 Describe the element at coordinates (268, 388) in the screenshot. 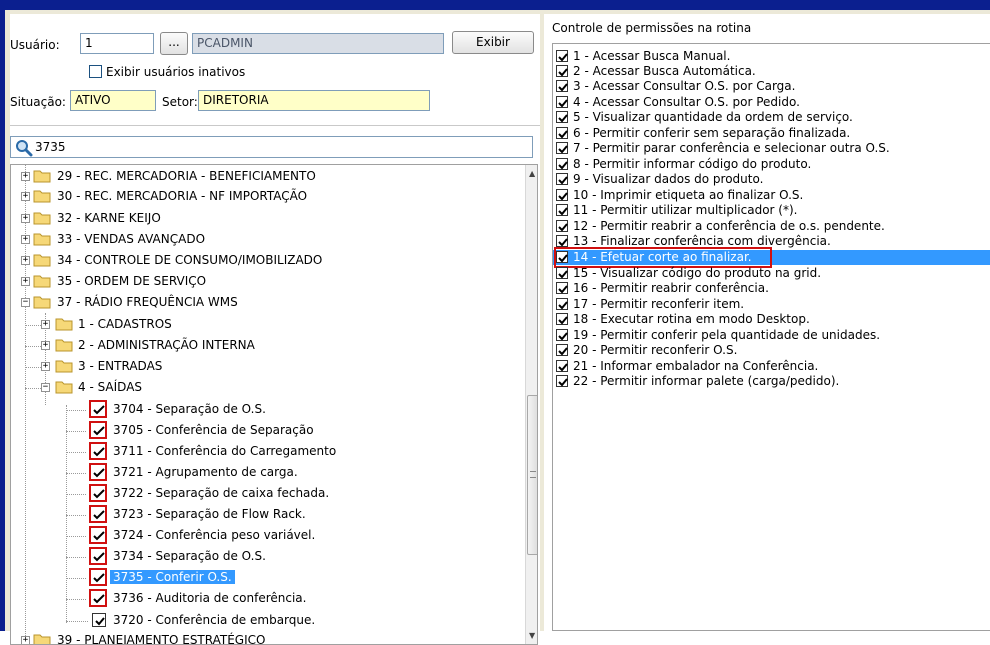

I see `tree-node: − 4 - SAÍDAS` at that location.